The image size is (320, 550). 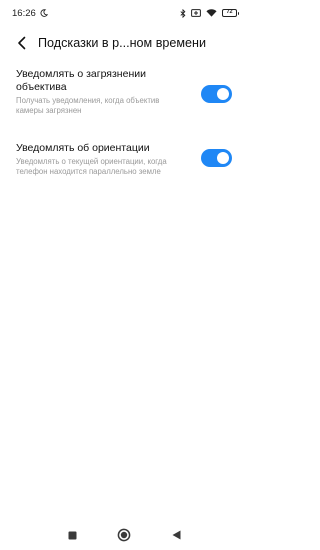 I want to click on orientation-toggle, so click(x=216, y=158).